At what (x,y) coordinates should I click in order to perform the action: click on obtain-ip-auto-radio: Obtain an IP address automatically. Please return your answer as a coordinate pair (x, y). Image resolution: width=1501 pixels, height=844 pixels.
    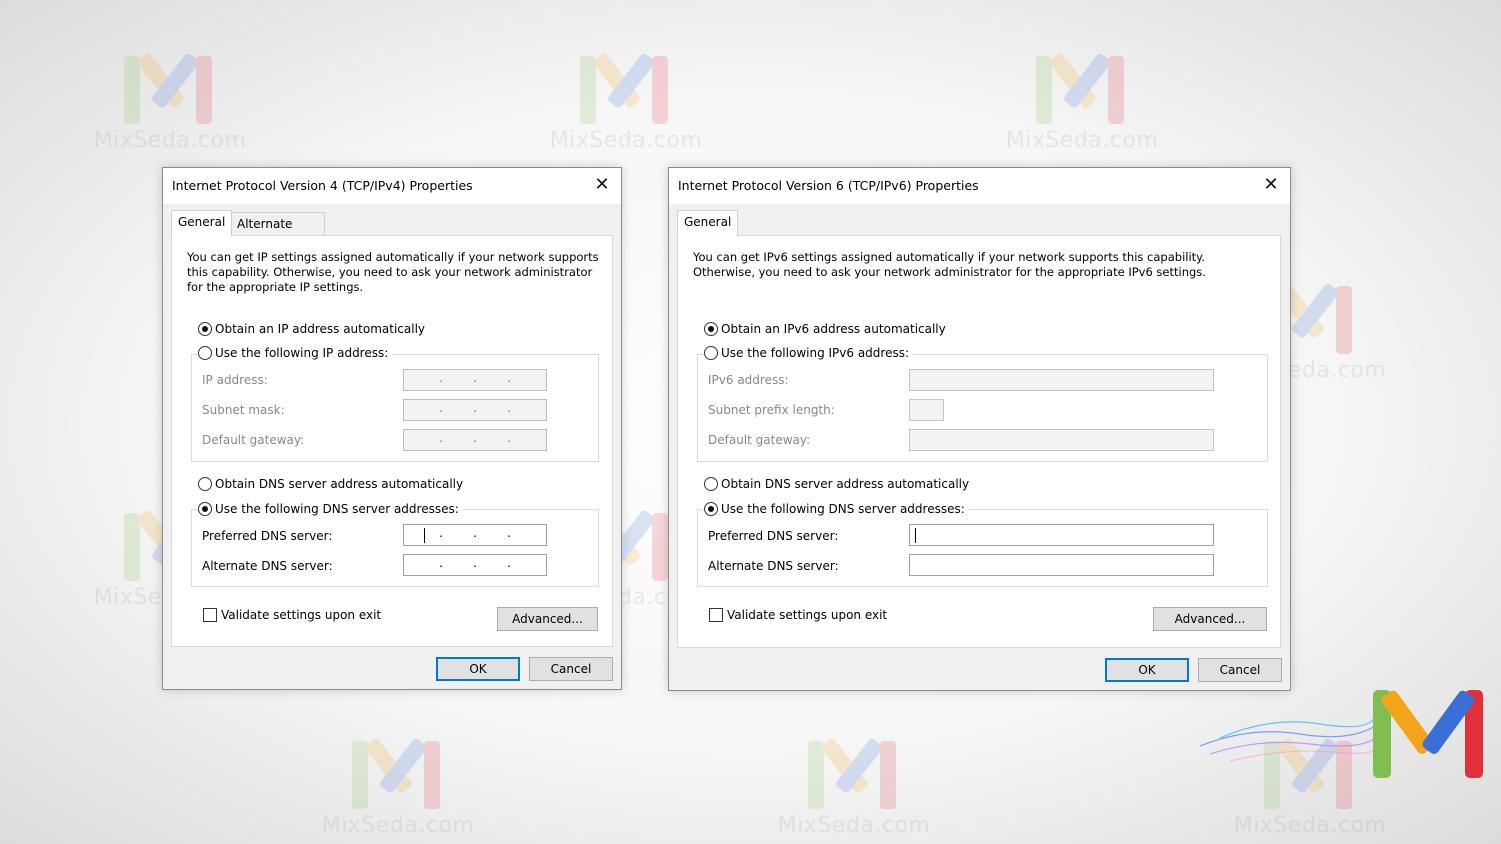
    Looking at the image, I should click on (311, 329).